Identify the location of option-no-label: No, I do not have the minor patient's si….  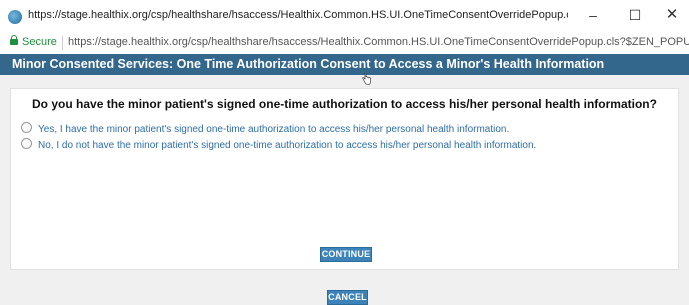
(287, 145).